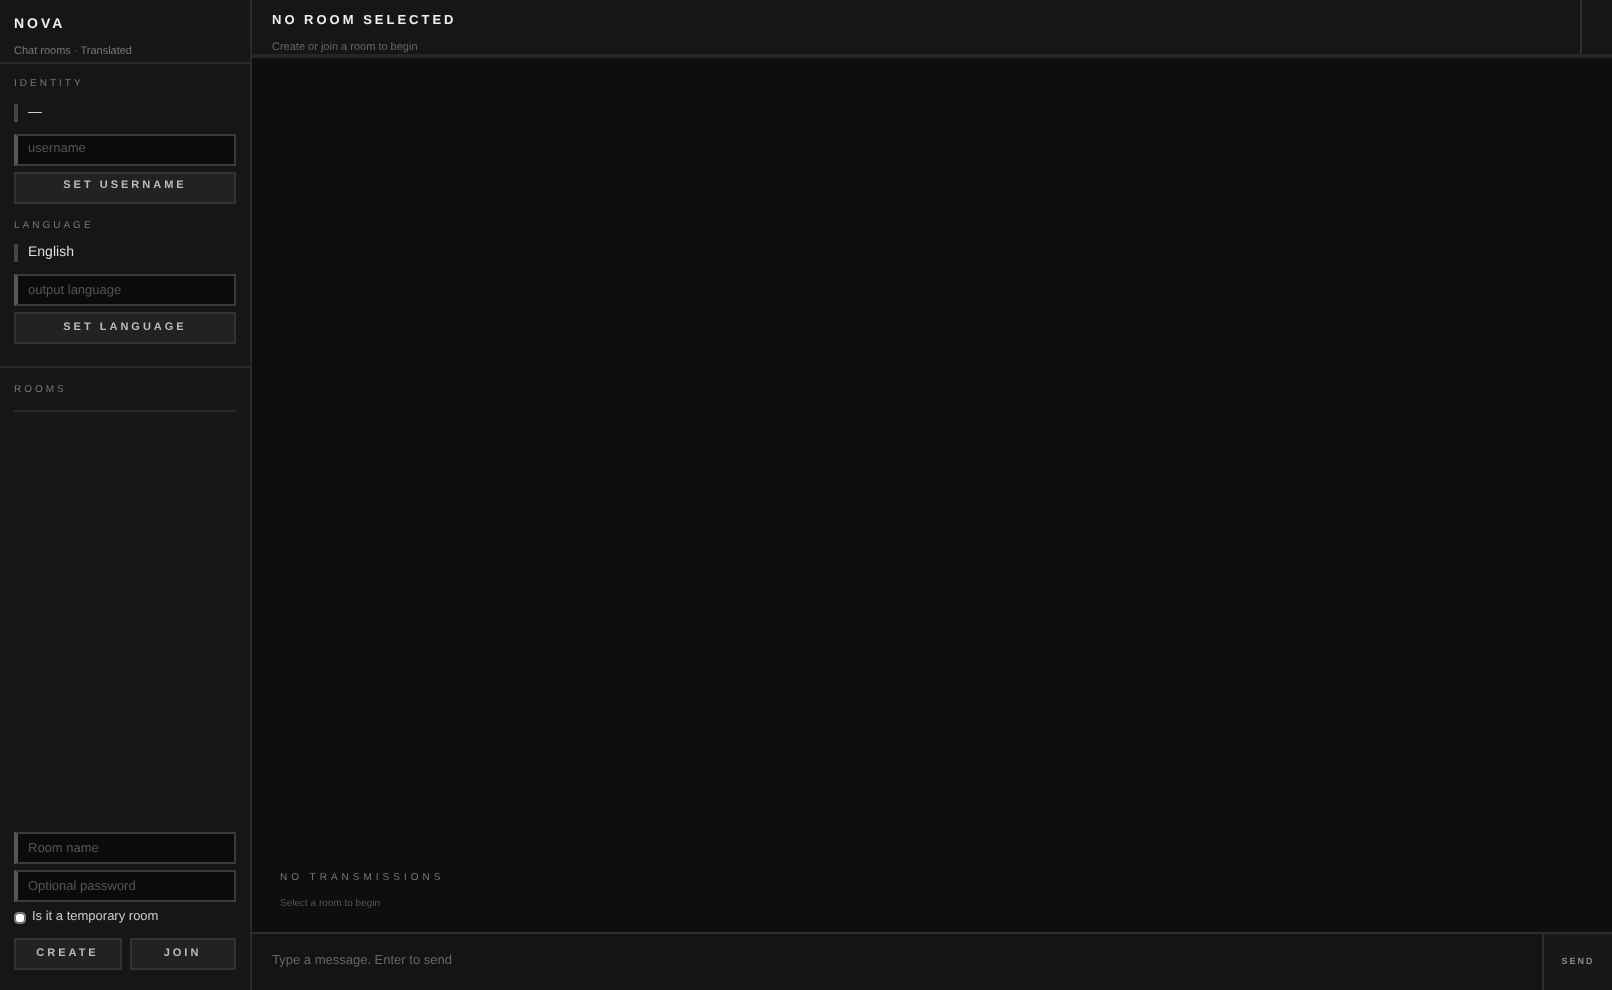 Image resolution: width=1612 pixels, height=990 pixels. What do you see at coordinates (20, 918) in the screenshot?
I see `temporary-checkbox` at bounding box center [20, 918].